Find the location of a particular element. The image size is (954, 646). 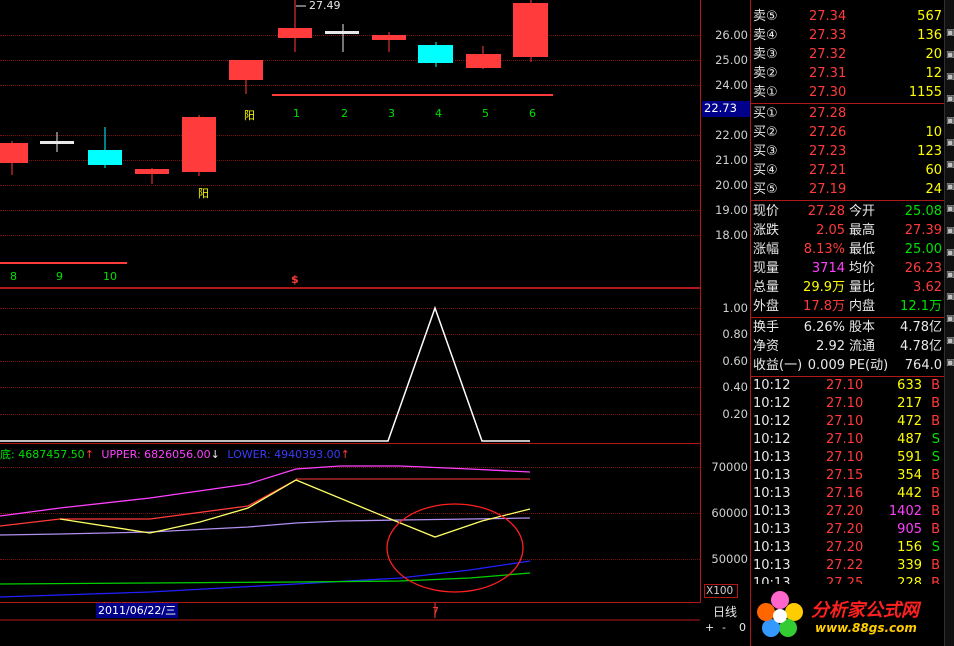

sell-volume: 567 is located at coordinates (929, 16).